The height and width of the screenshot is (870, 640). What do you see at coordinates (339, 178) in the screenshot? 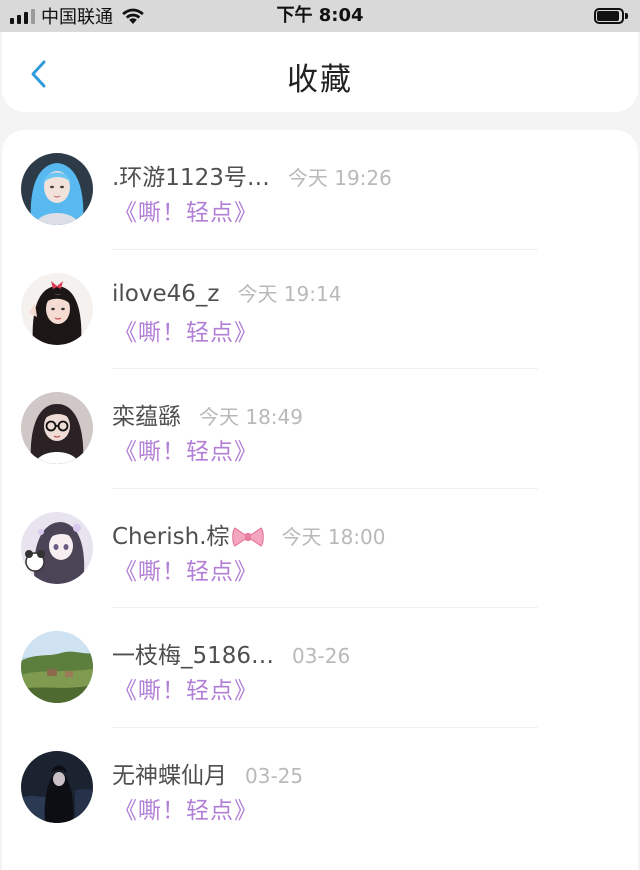
I see `timestamp: 今天 19:26` at bounding box center [339, 178].